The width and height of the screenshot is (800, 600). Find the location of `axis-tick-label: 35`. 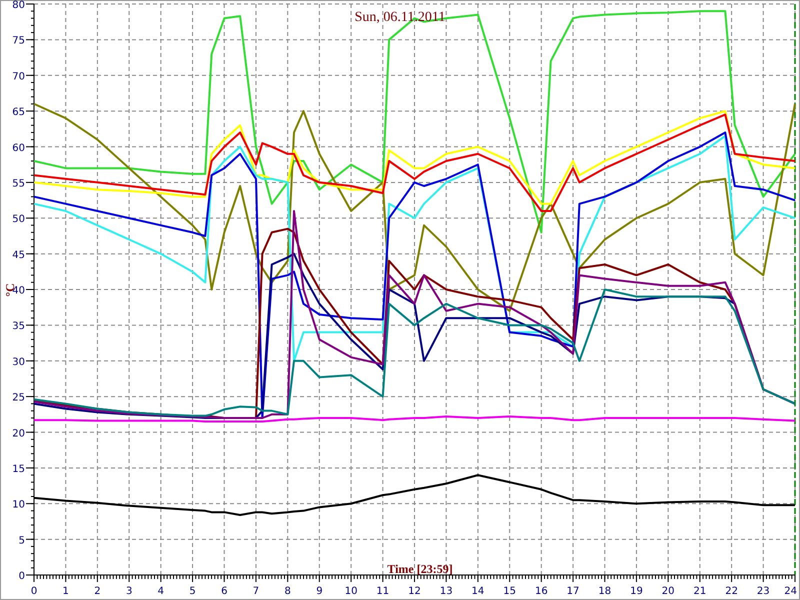

axis-tick-label: 35 is located at coordinates (18, 326).